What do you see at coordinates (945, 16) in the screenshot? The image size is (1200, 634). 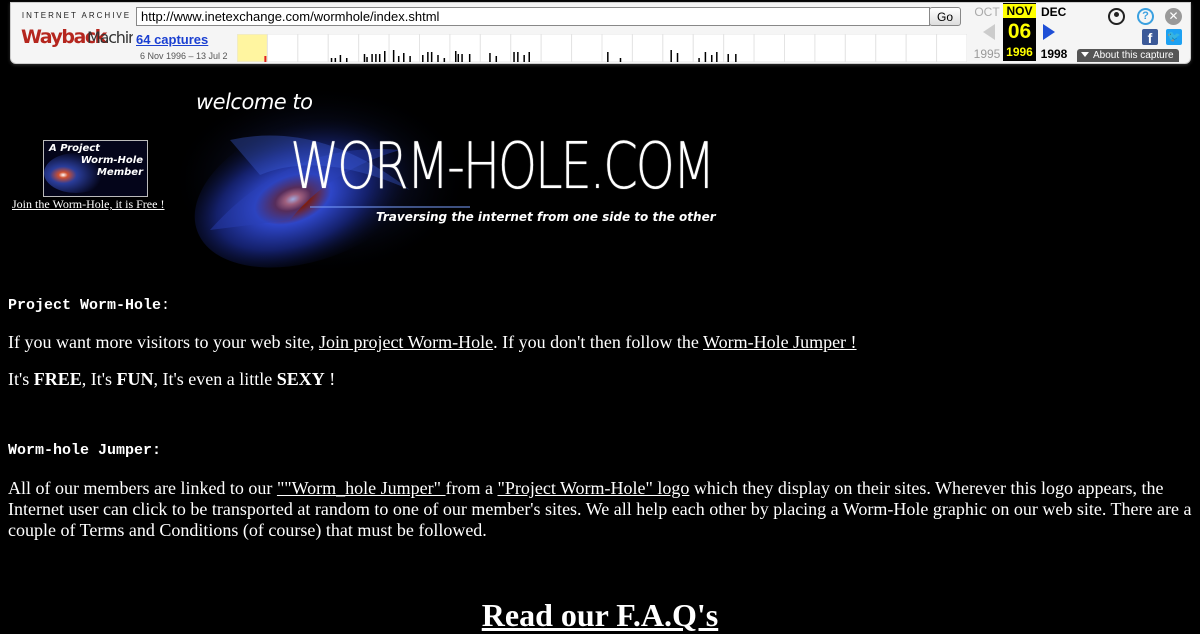 I see `go-button: Go` at bounding box center [945, 16].